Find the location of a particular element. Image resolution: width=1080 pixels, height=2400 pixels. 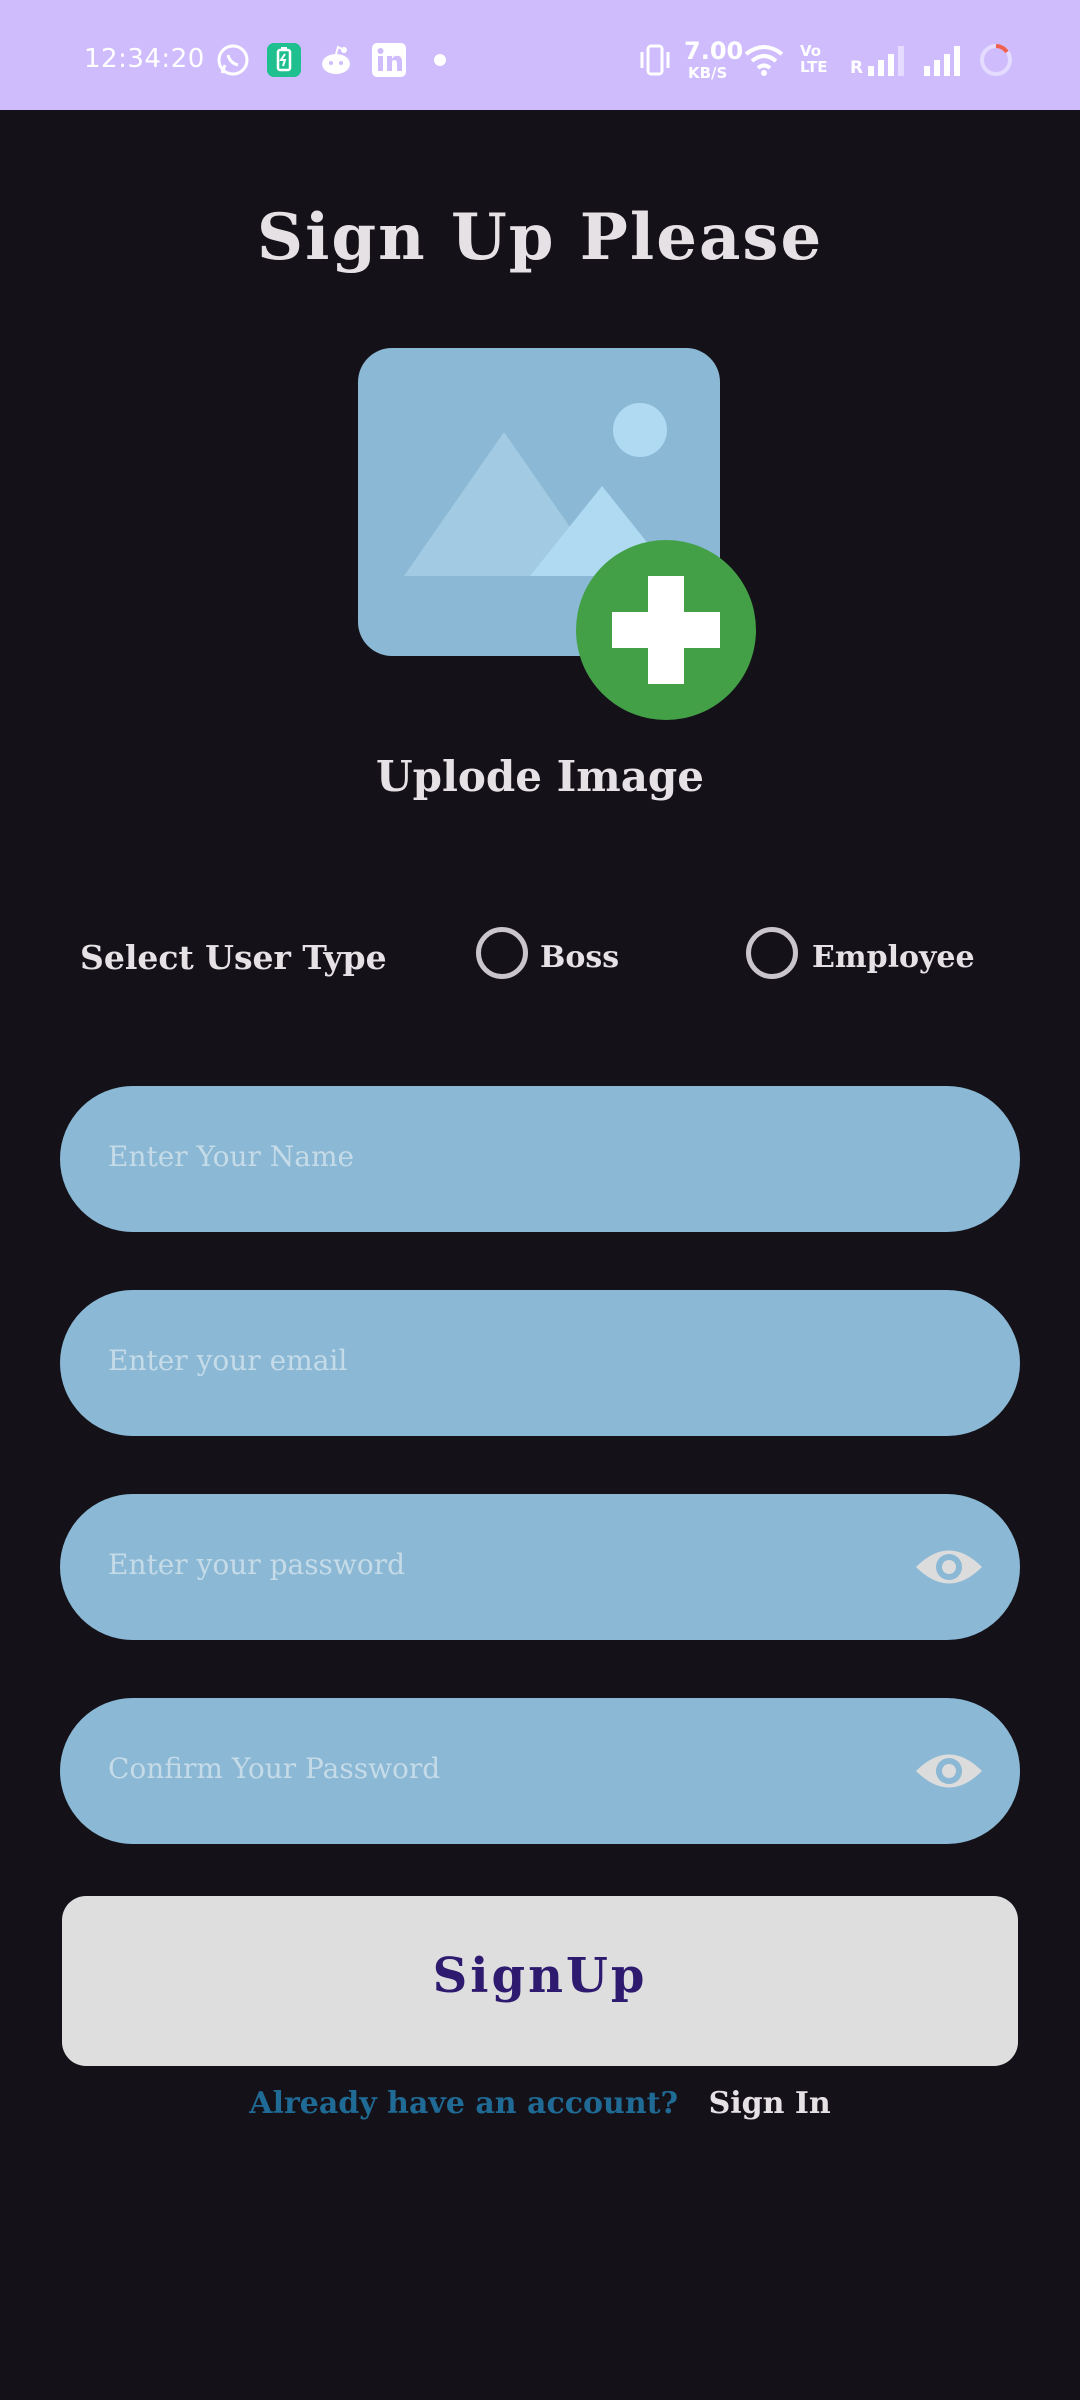

network-speed-value: 7.00 is located at coordinates (714, 51).